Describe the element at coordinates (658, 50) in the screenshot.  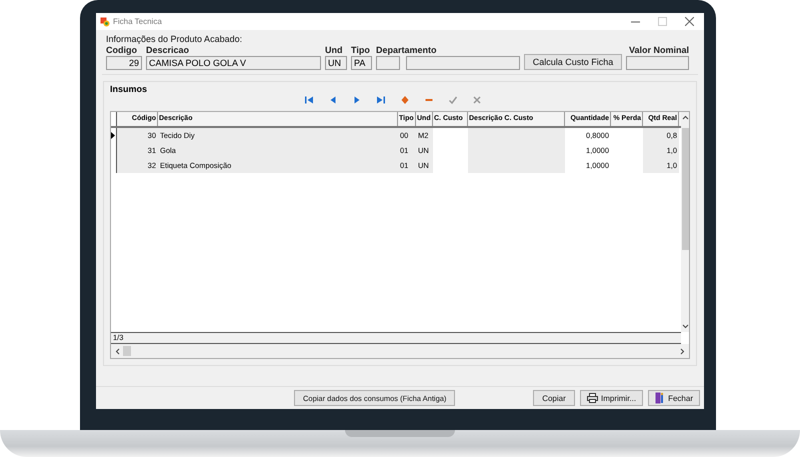
I see `field-label: Valor Nominal` at that location.